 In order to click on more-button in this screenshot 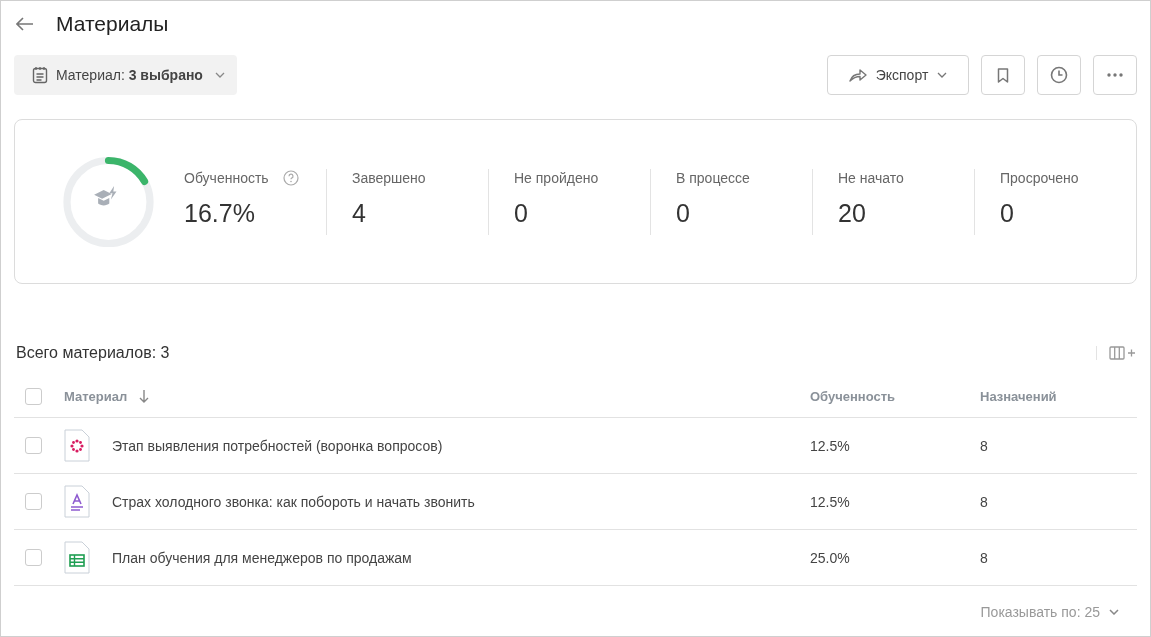, I will do `click(1115, 75)`.